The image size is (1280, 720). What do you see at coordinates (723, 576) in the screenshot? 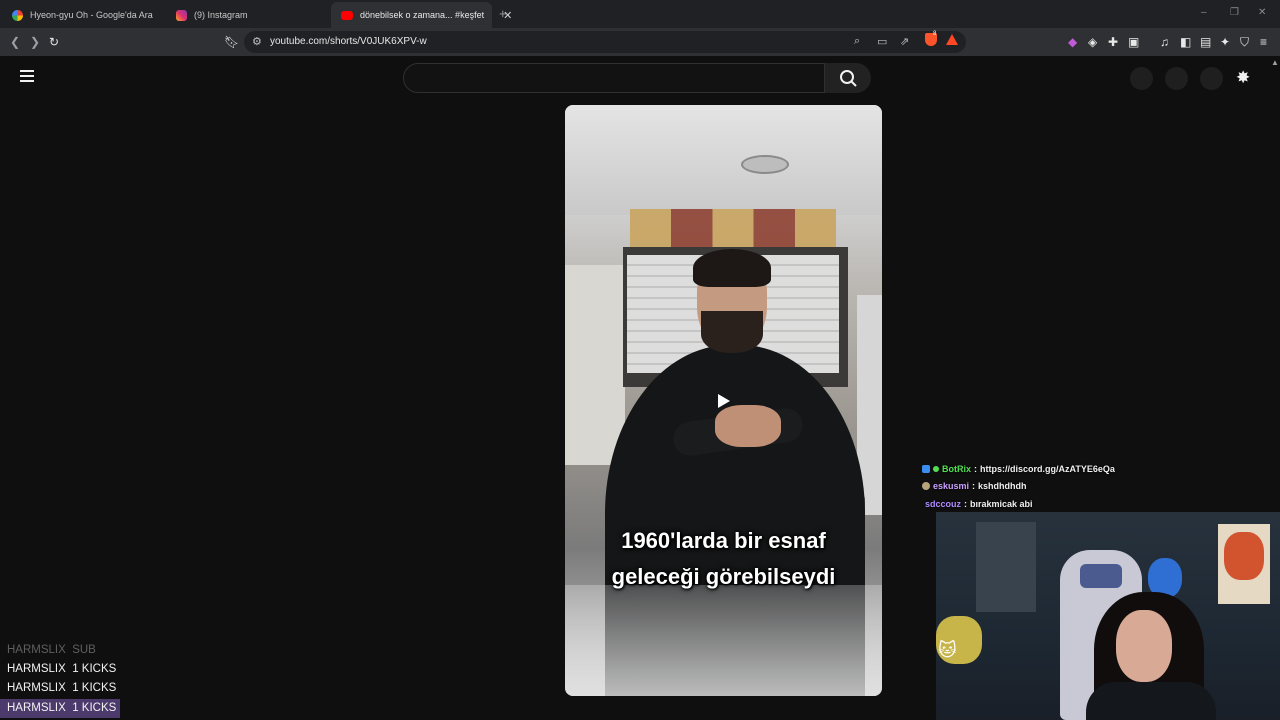
I see `caption-line-2: geleceği görebilseydi` at bounding box center [723, 576].